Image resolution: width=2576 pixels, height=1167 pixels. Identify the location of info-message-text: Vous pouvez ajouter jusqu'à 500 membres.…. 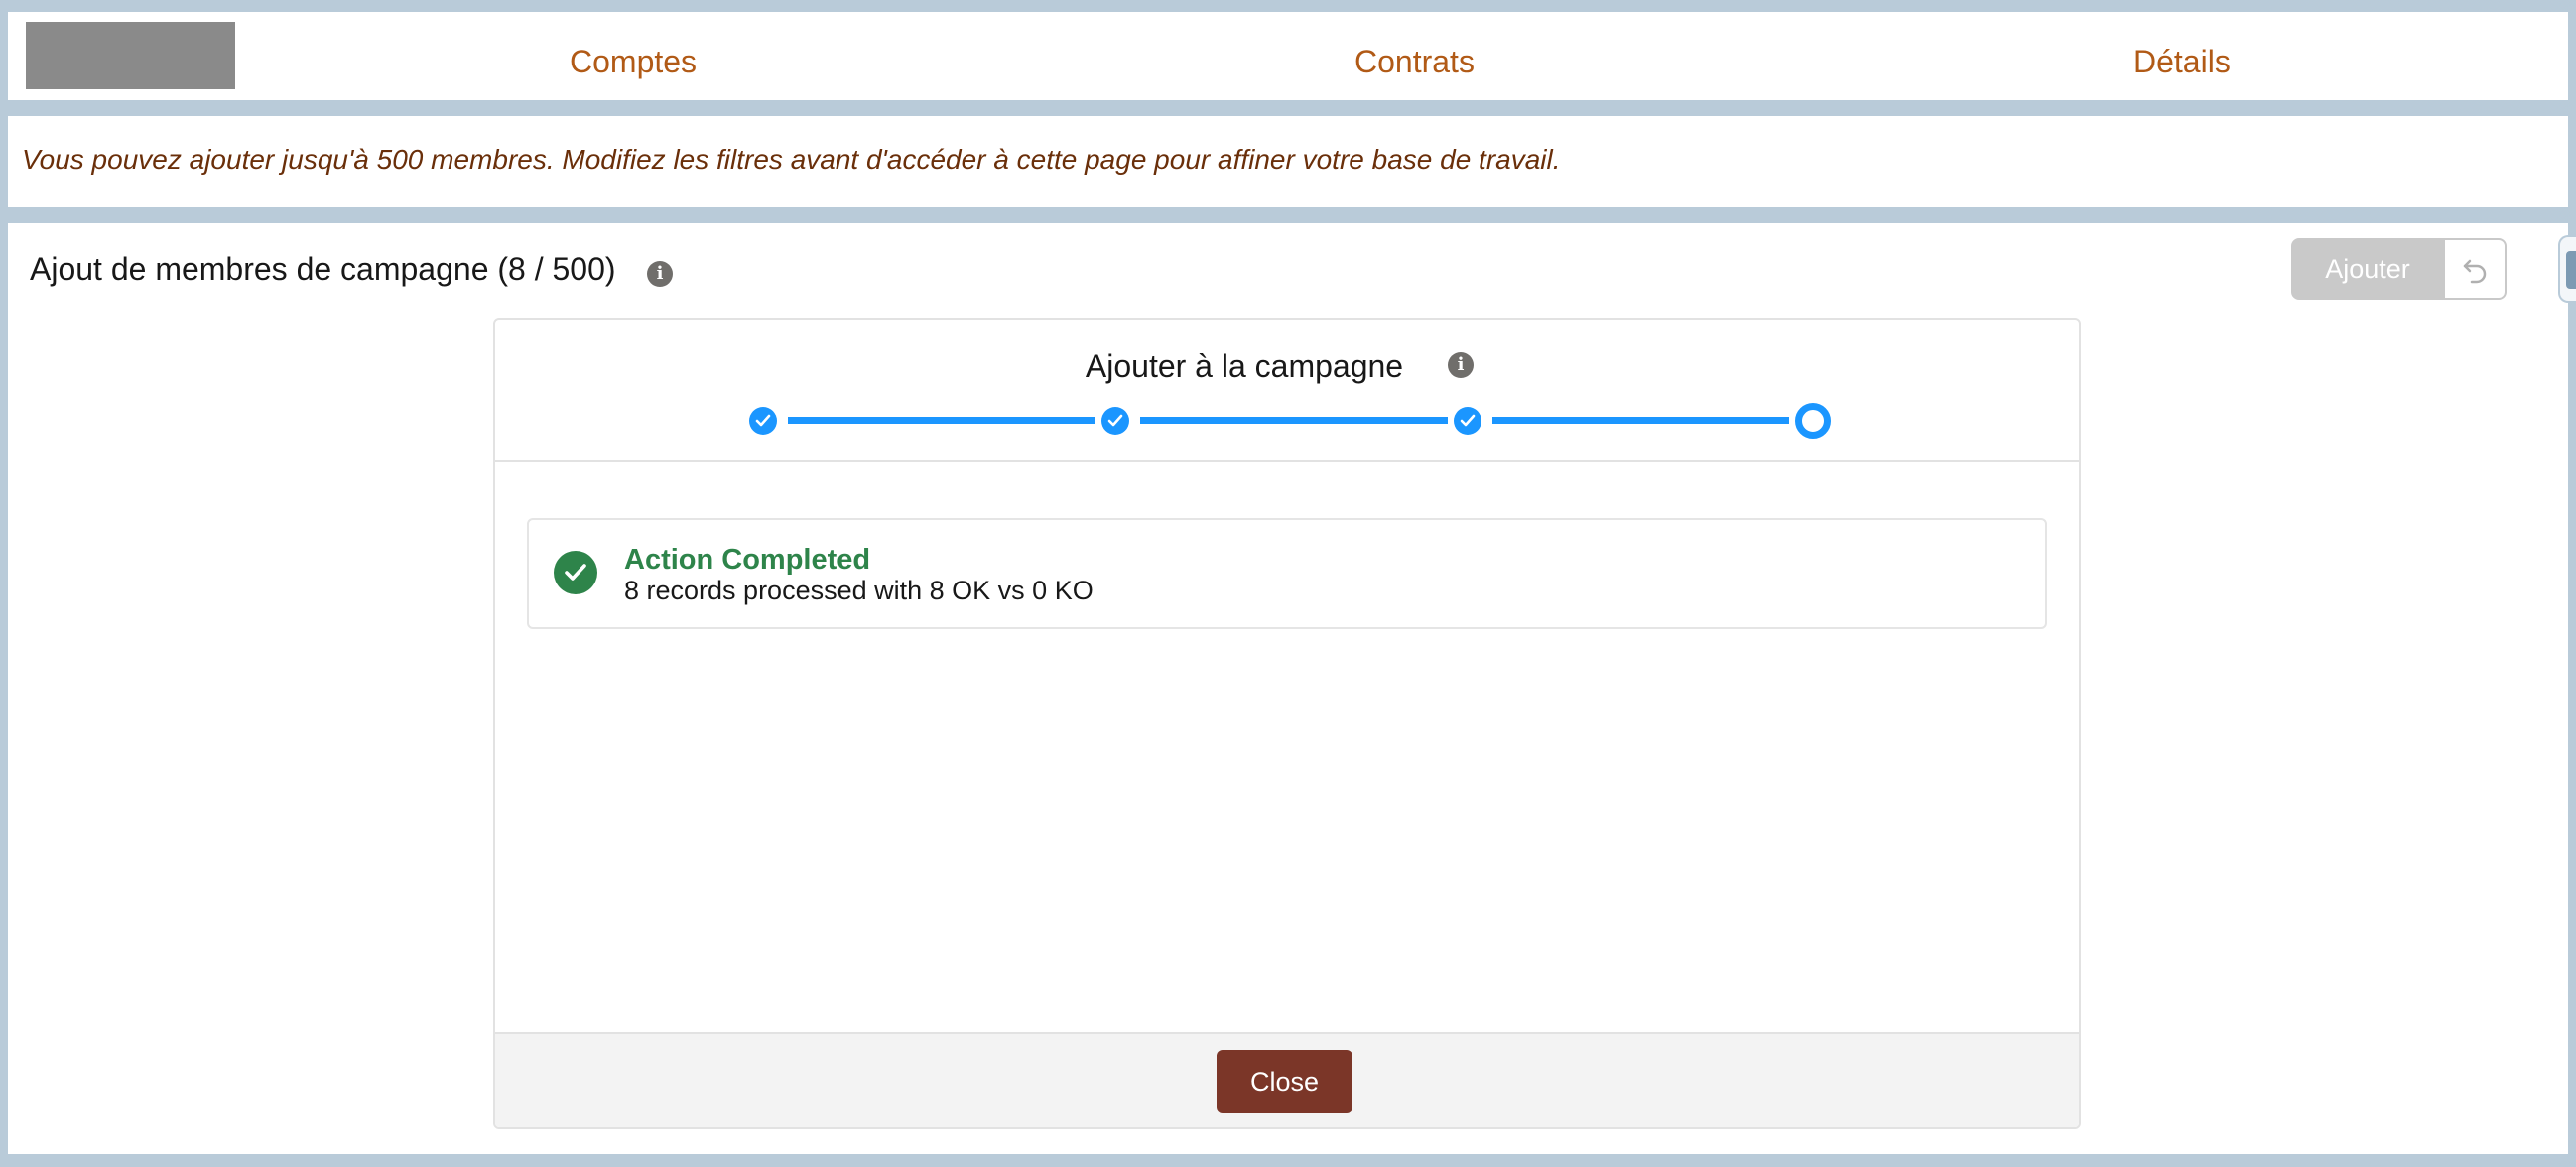
(792, 159).